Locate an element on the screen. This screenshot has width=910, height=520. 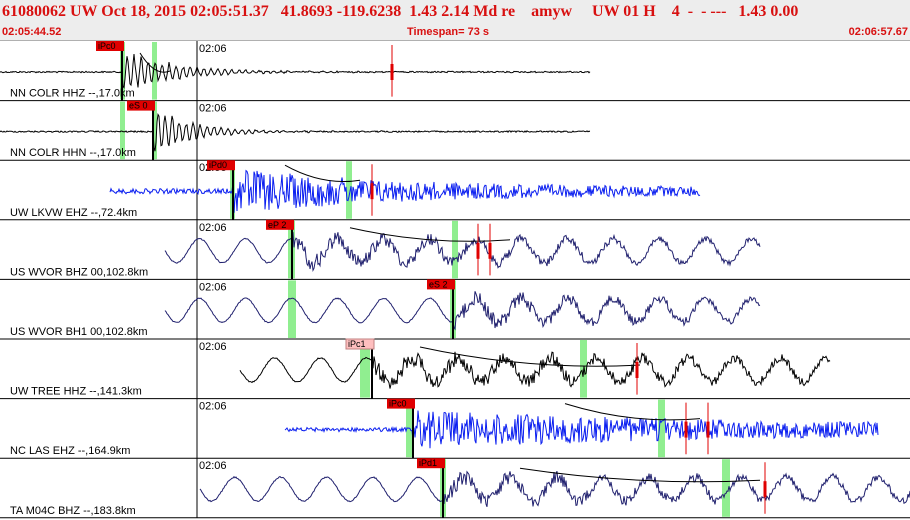
trace-row: 02:06 iPd1 TA M04C BHZ --,183.8km is located at coordinates (455, 488).